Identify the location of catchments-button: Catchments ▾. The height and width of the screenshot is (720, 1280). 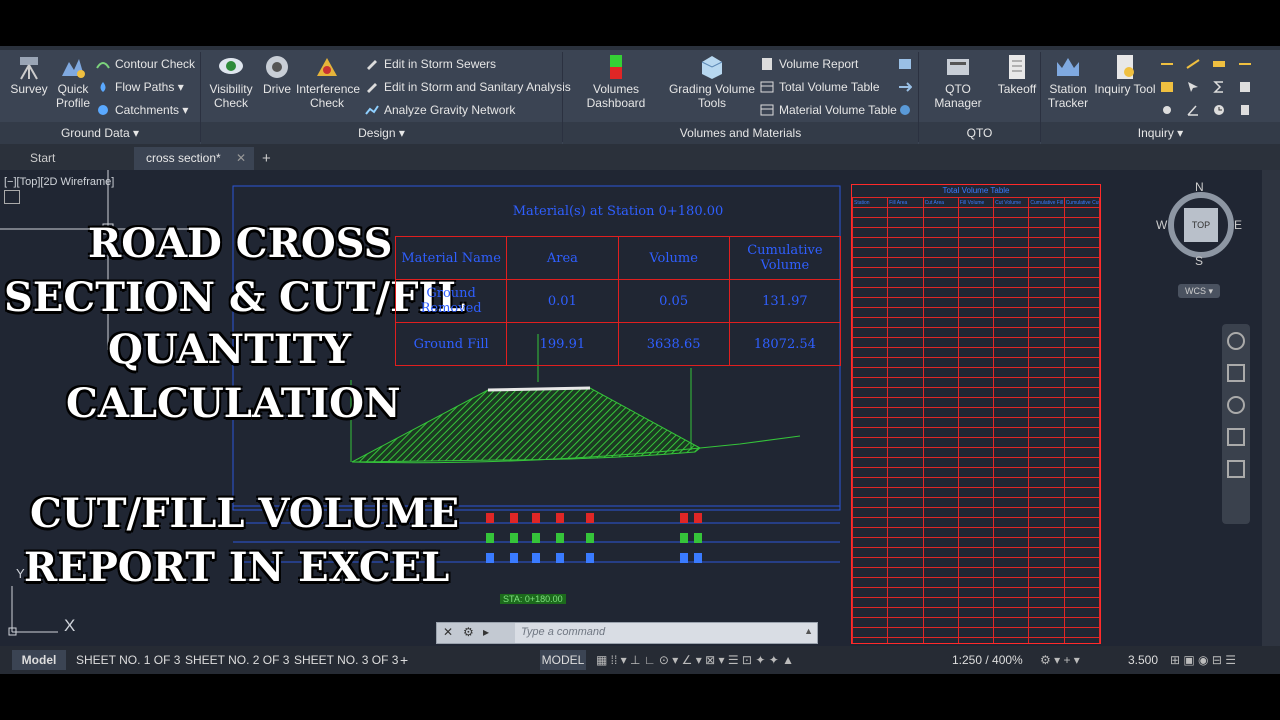
(142, 110).